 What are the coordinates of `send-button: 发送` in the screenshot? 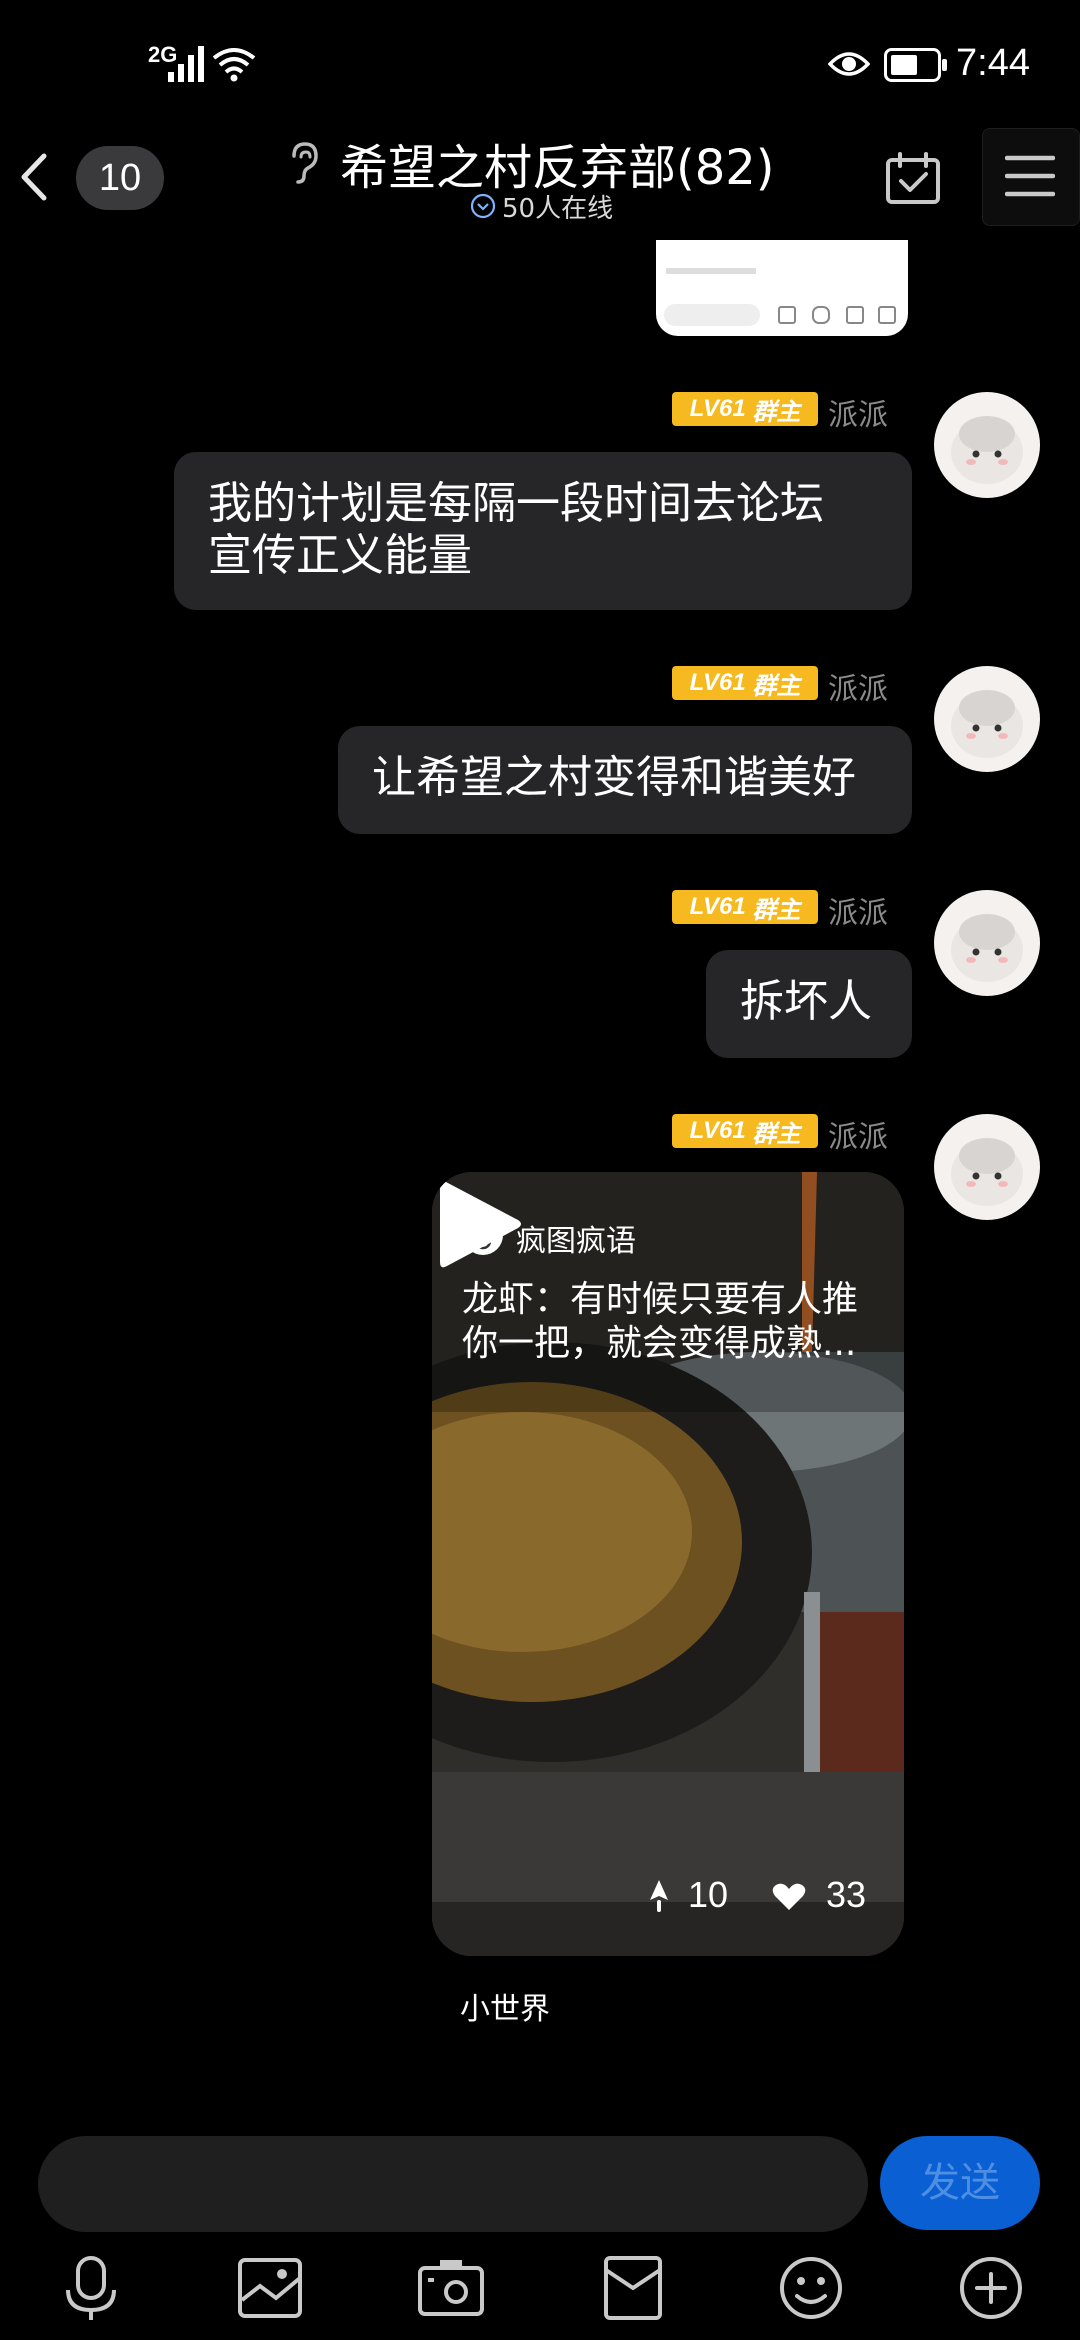 It's located at (960, 2183).